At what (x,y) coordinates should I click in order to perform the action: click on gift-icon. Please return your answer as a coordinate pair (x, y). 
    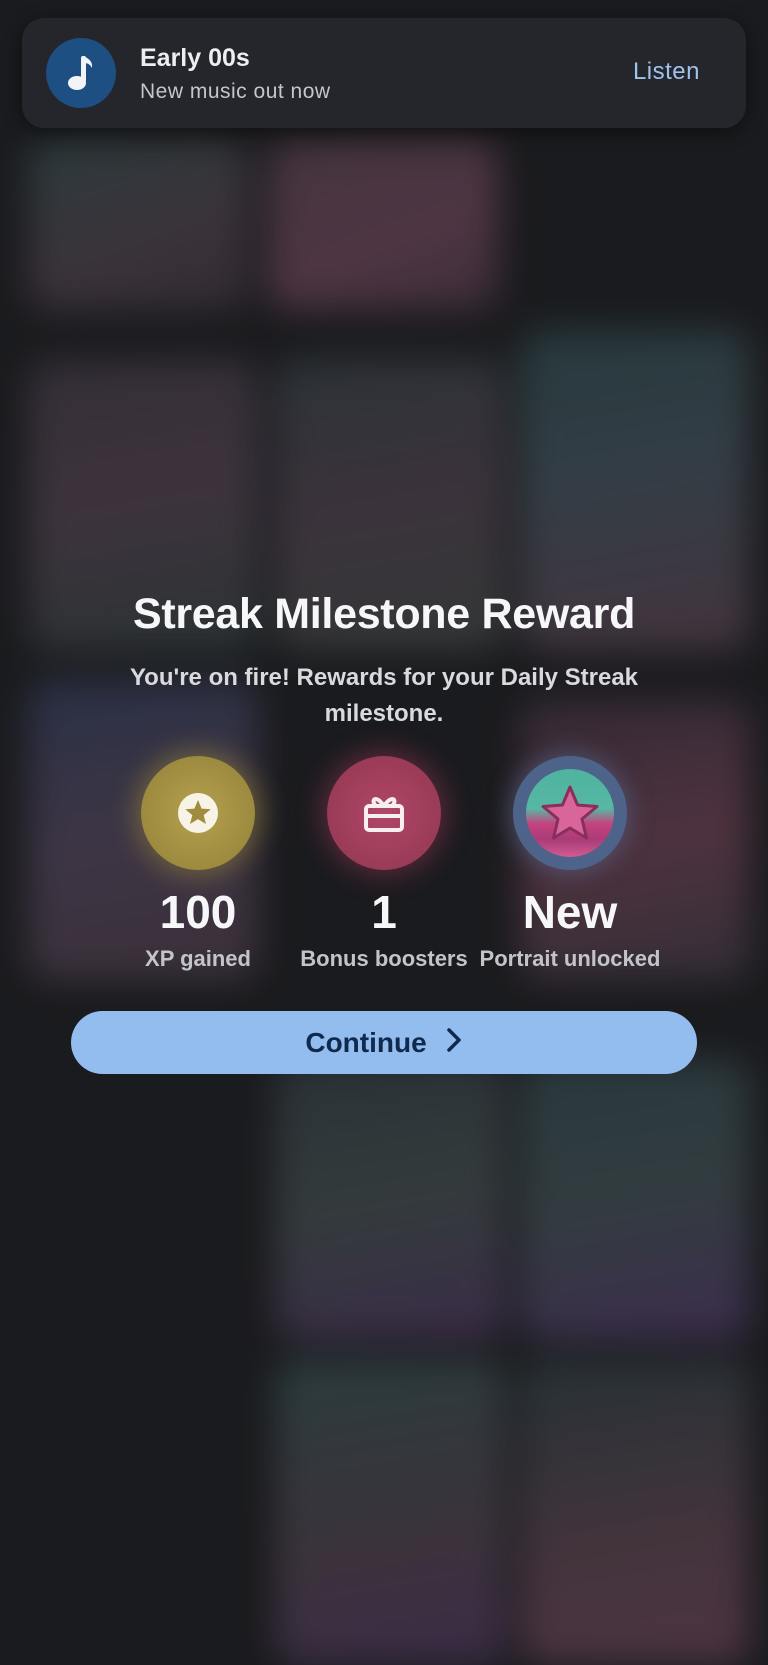
    Looking at the image, I should click on (384, 813).